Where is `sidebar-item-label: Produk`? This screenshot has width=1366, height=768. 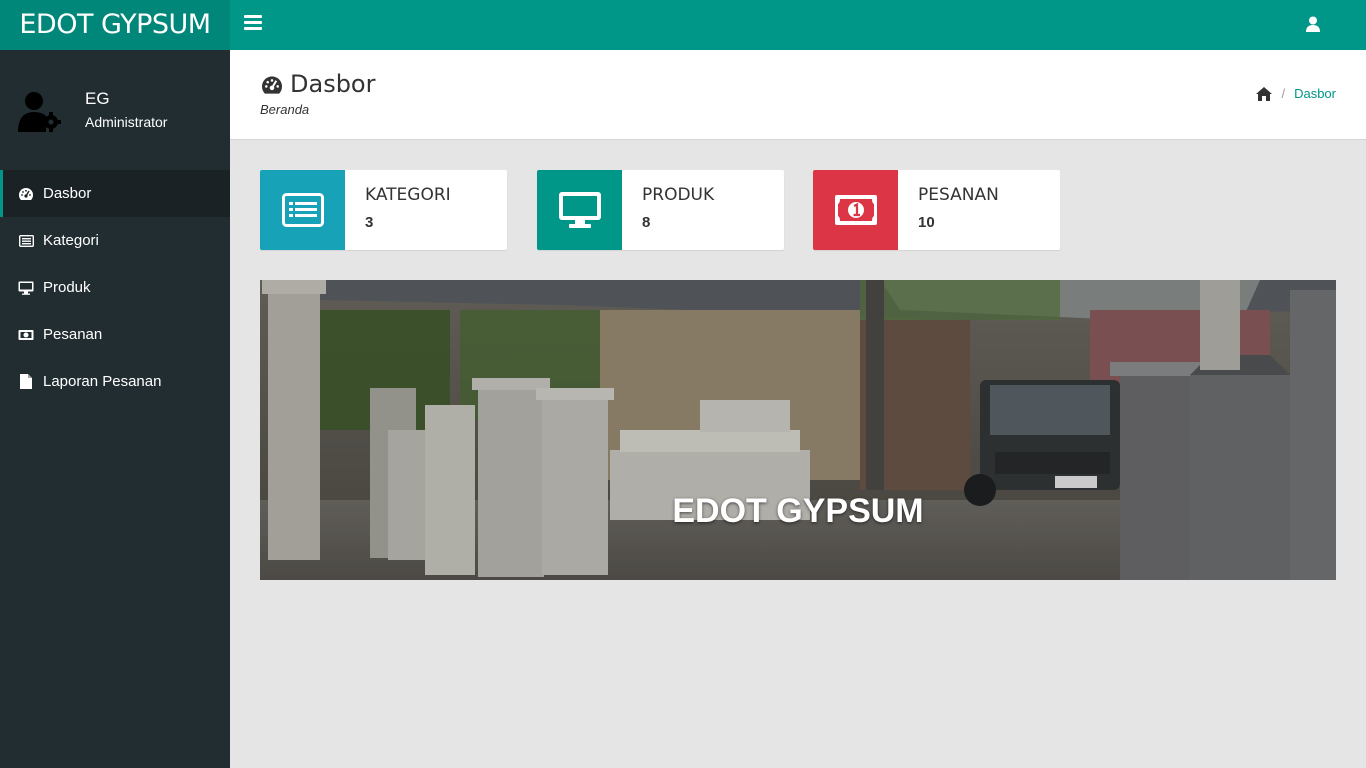 sidebar-item-label: Produk is located at coordinates (67, 287).